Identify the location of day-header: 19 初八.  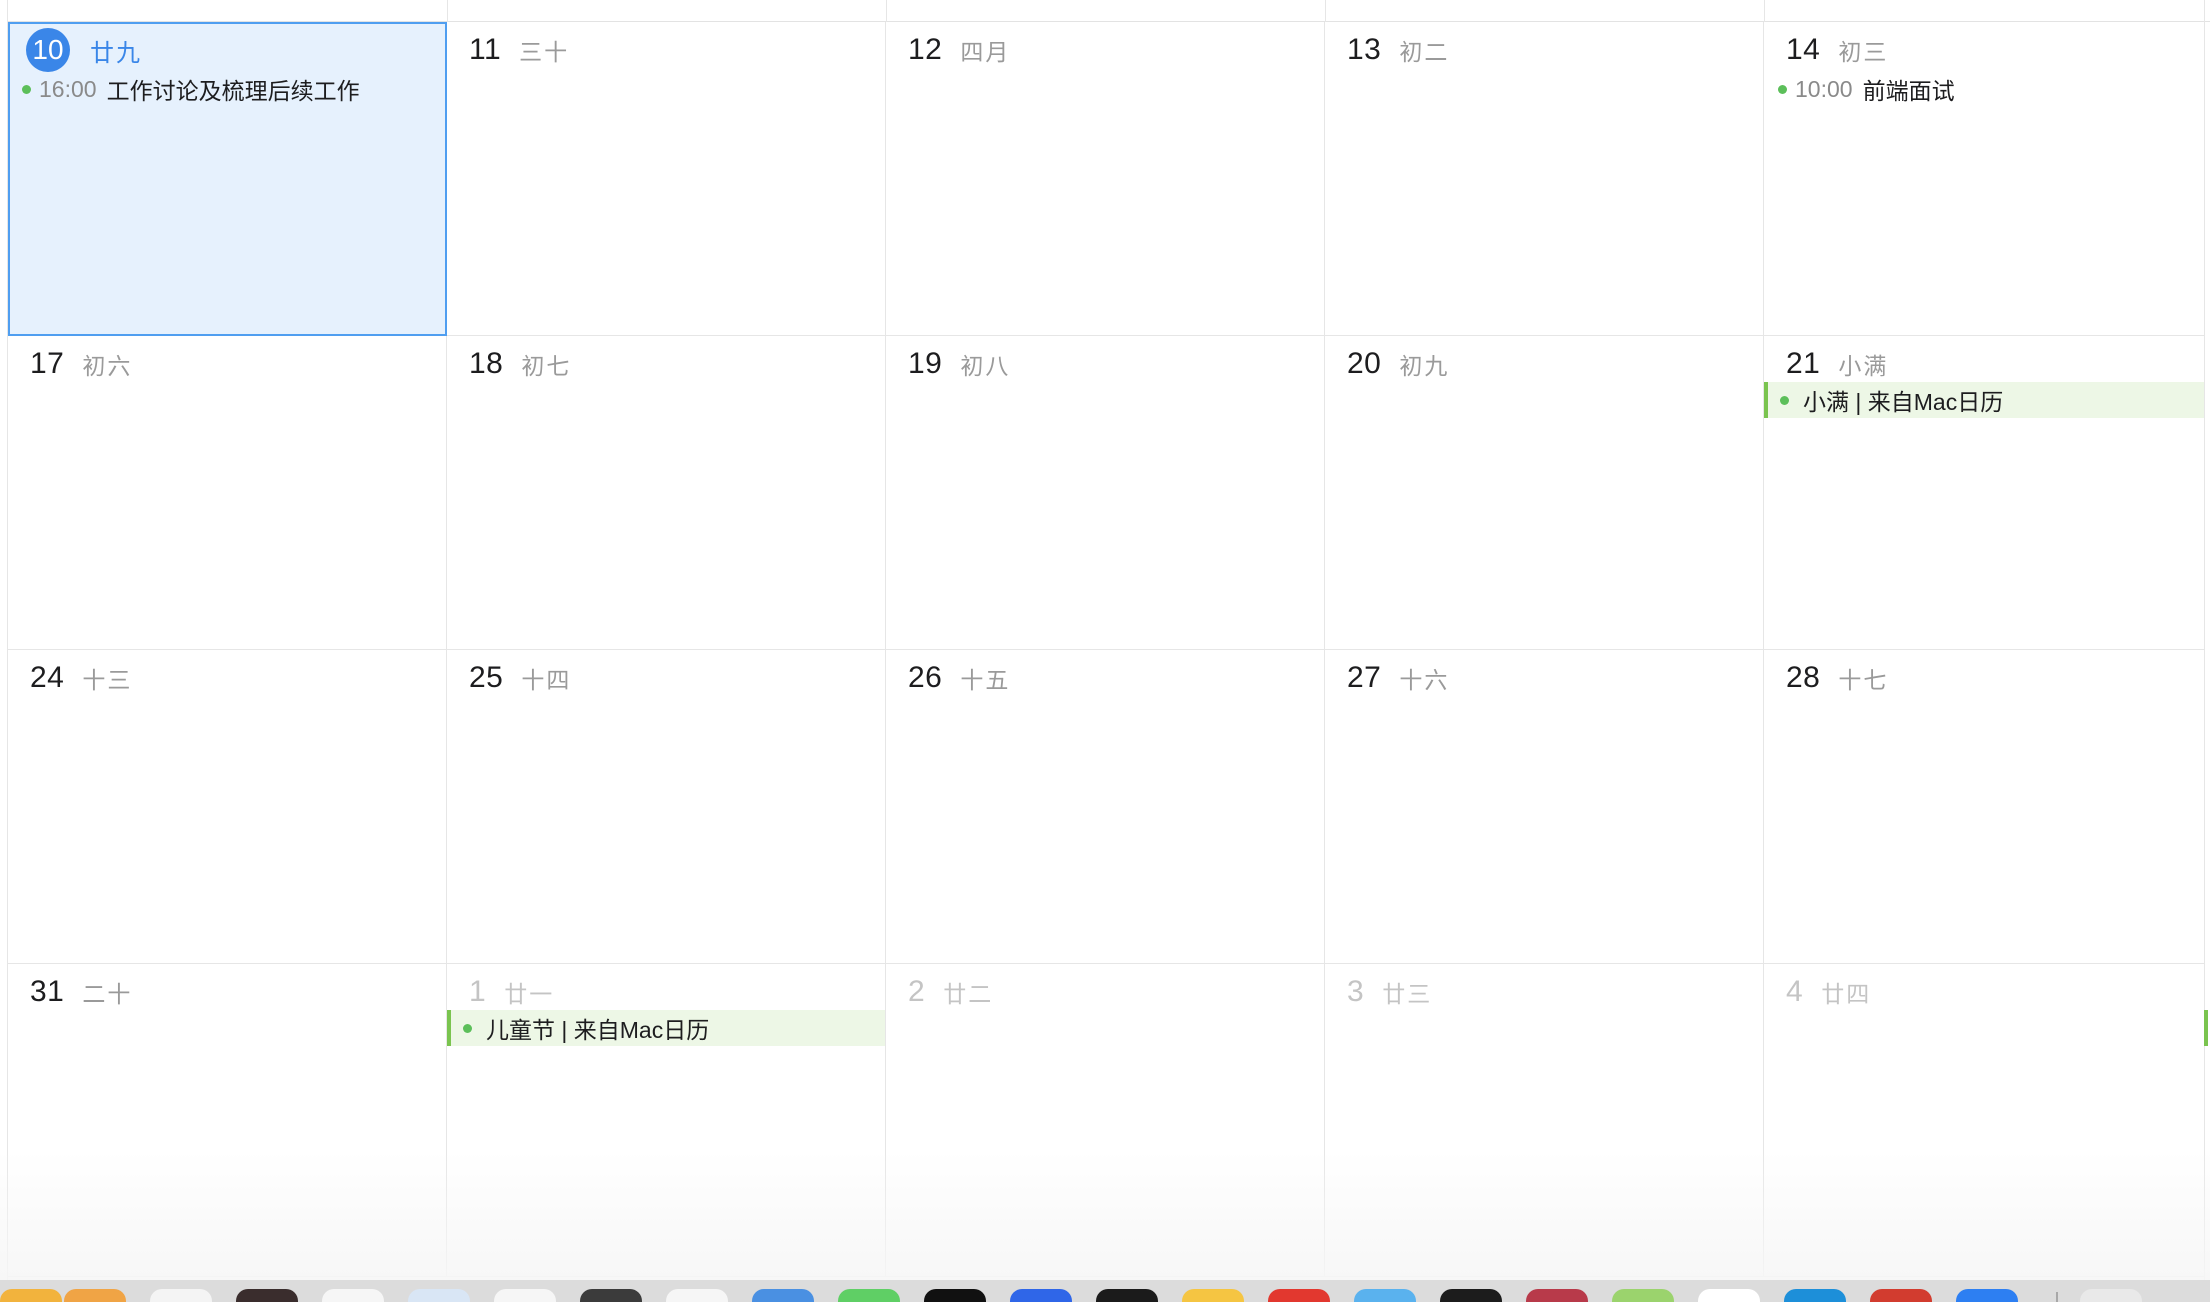
(959, 364).